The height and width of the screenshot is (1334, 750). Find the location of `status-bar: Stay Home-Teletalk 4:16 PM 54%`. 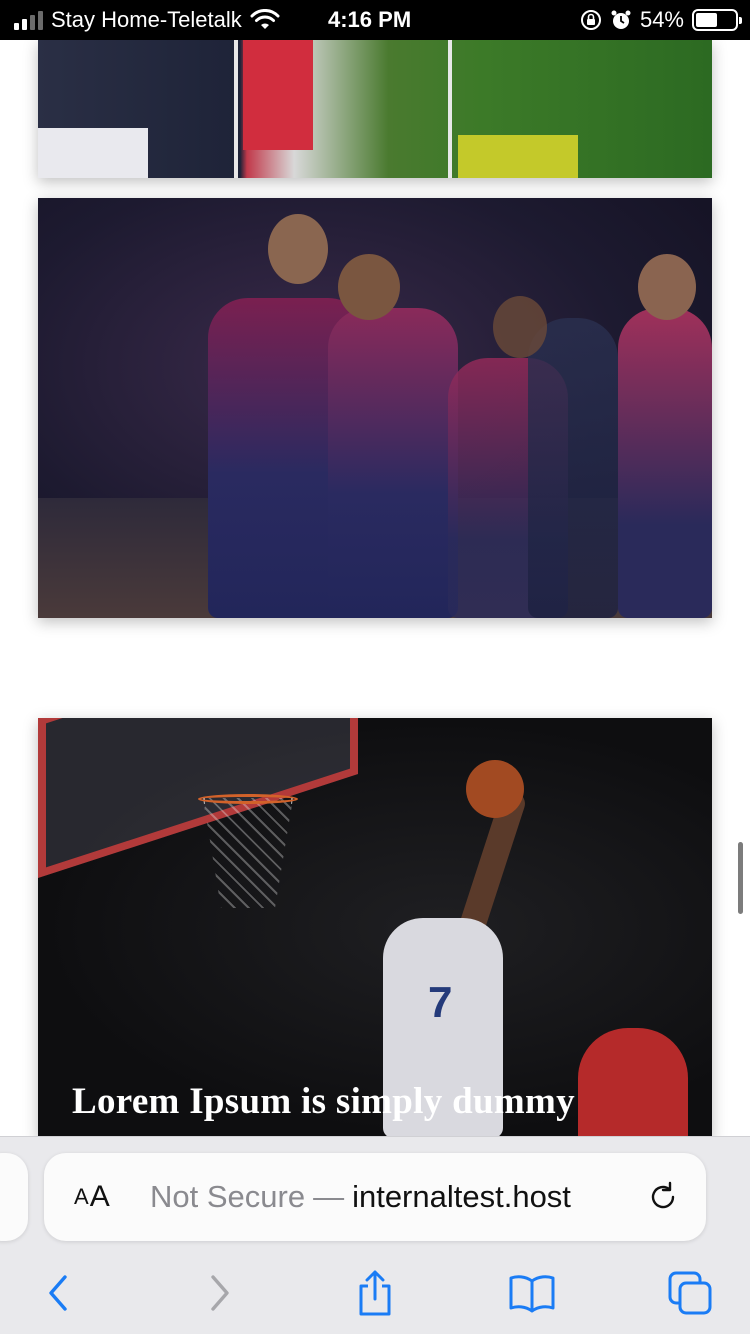

status-bar: Stay Home-Teletalk 4:16 PM 54% is located at coordinates (375, 20).